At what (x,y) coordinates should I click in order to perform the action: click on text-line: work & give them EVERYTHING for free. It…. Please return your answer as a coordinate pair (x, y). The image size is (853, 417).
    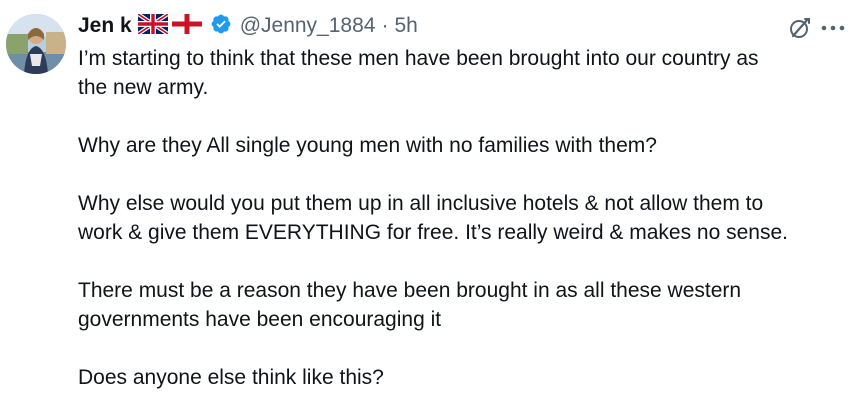
    Looking at the image, I should click on (433, 232).